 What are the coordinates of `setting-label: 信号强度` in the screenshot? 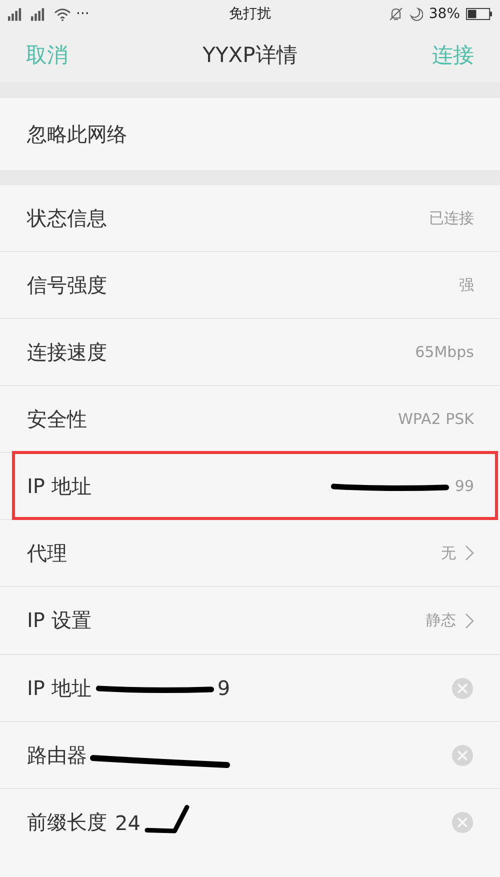 It's located at (67, 285).